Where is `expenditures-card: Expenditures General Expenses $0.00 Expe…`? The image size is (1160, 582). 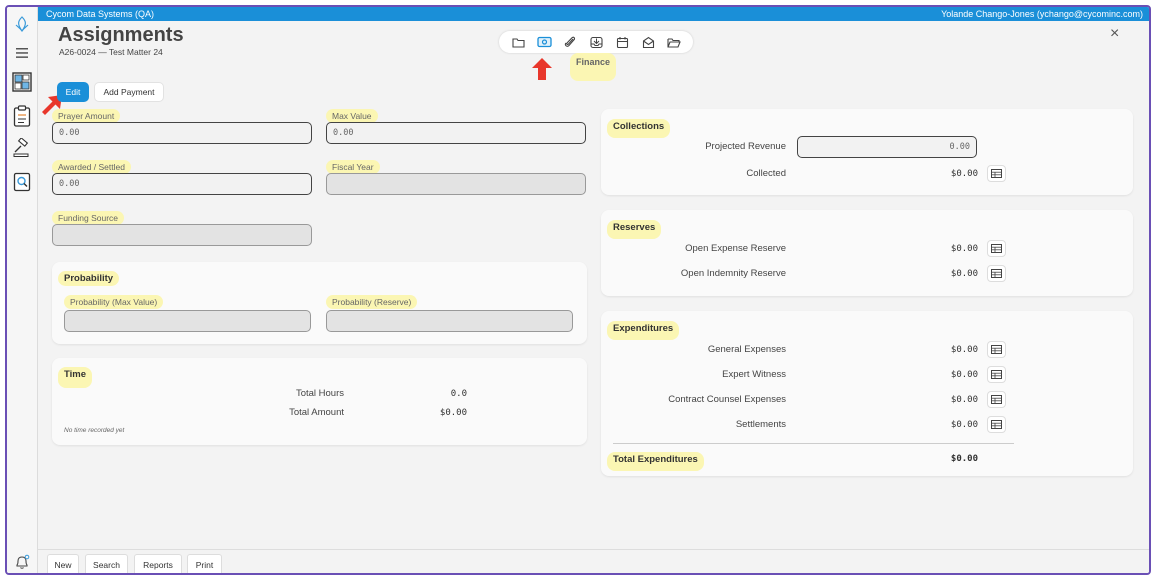 expenditures-card: Expenditures General Expenses $0.00 Expe… is located at coordinates (867, 393).